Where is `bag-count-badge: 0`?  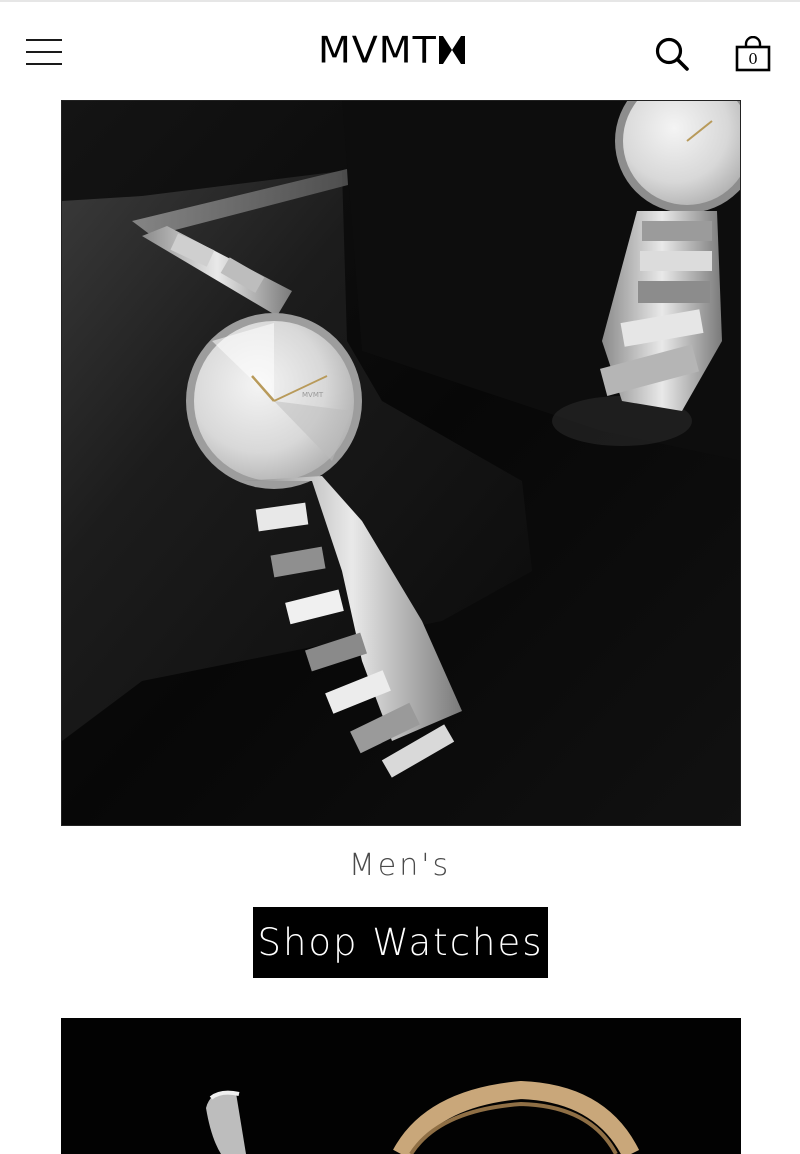 bag-count-badge: 0 is located at coordinates (753, 59).